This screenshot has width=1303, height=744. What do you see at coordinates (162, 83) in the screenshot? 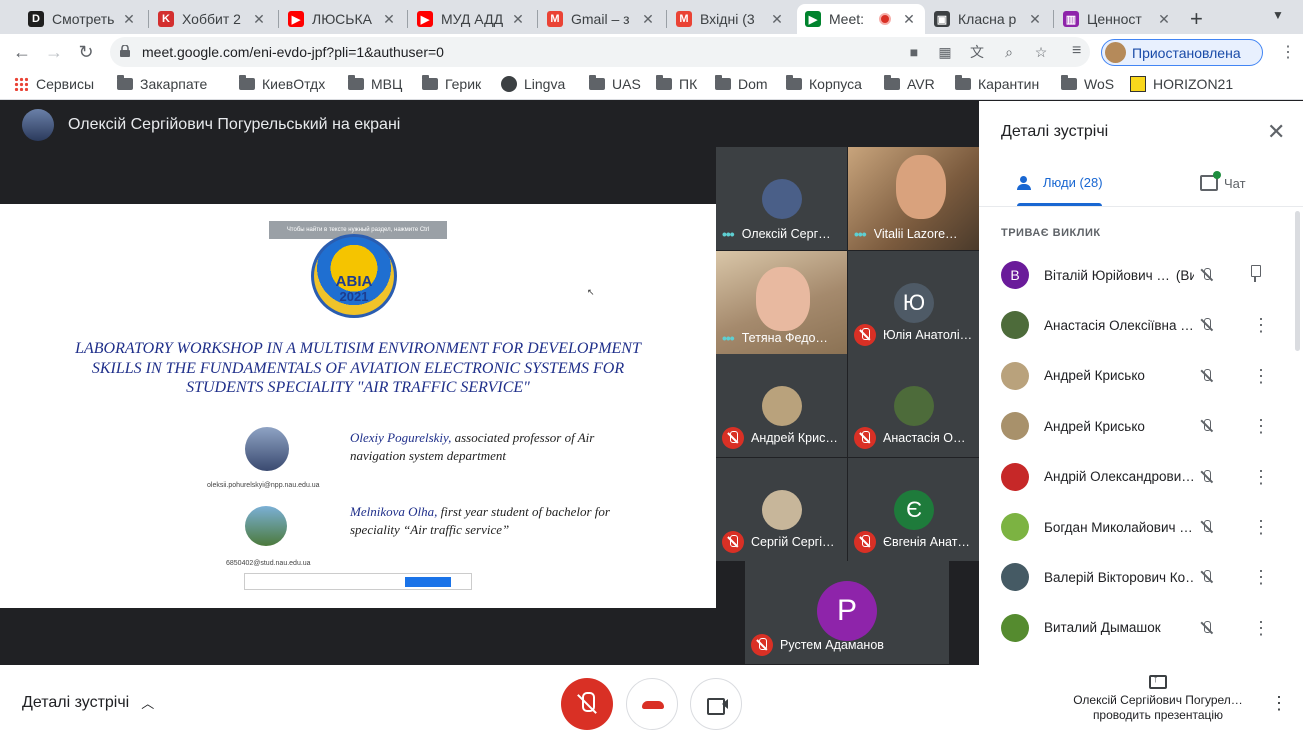
I see `bookmark-item: Закарпате` at bounding box center [162, 83].